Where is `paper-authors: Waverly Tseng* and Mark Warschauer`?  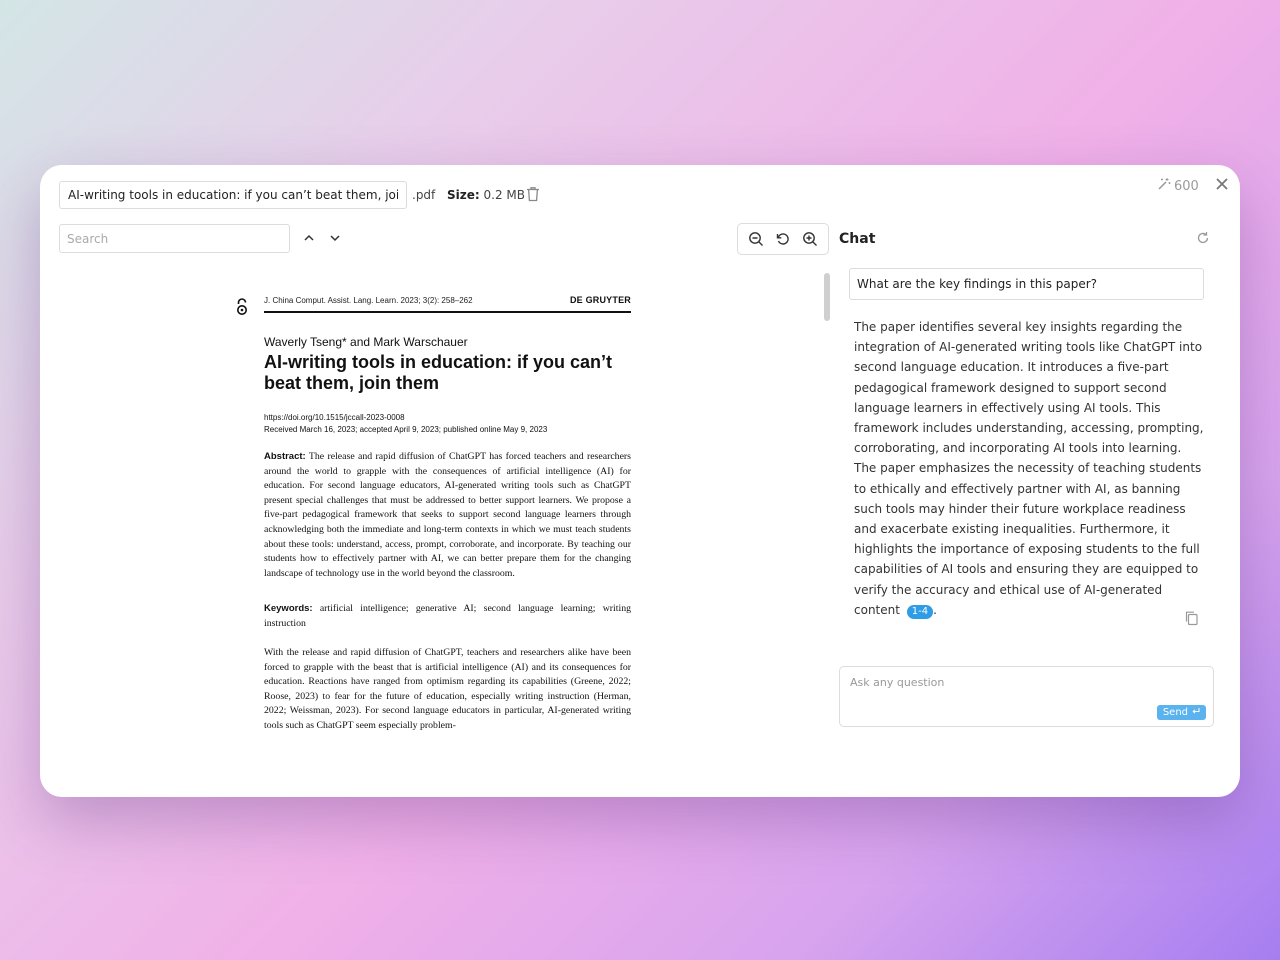
paper-authors: Waverly Tseng* and Mark Warschauer is located at coordinates (366, 342).